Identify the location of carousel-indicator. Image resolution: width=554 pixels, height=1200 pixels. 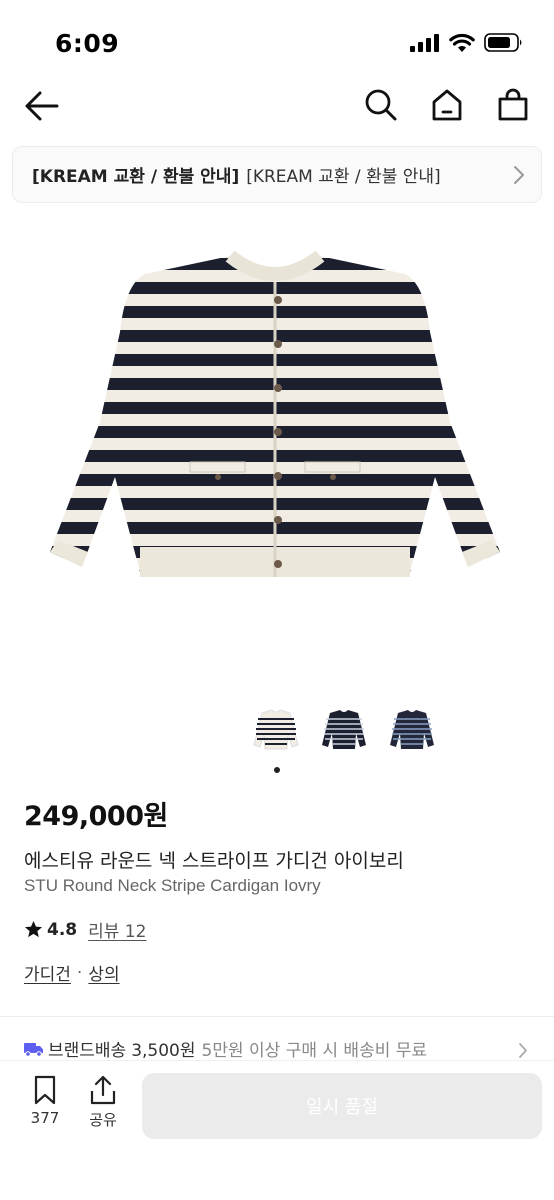
(277, 770).